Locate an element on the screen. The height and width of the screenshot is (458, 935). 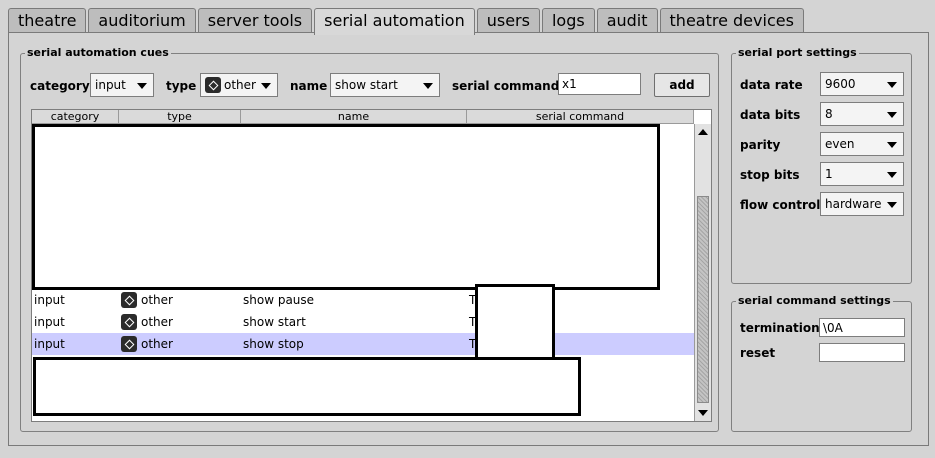
serial-command-label: serial command is located at coordinates (506, 86).